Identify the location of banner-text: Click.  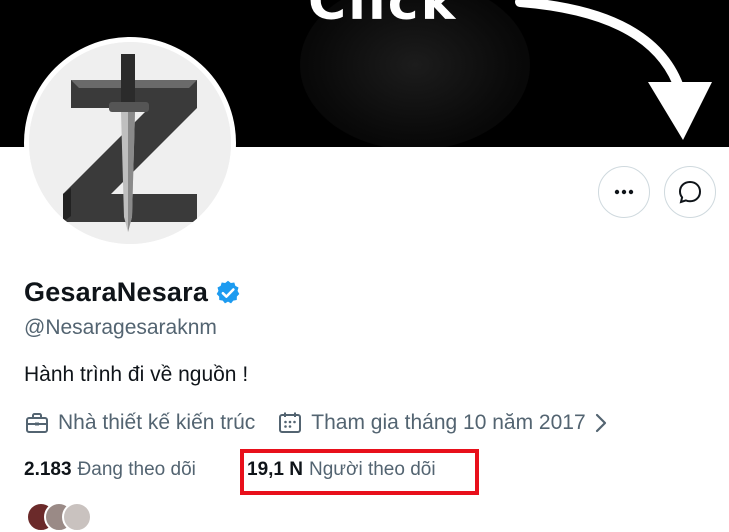
(383, 16).